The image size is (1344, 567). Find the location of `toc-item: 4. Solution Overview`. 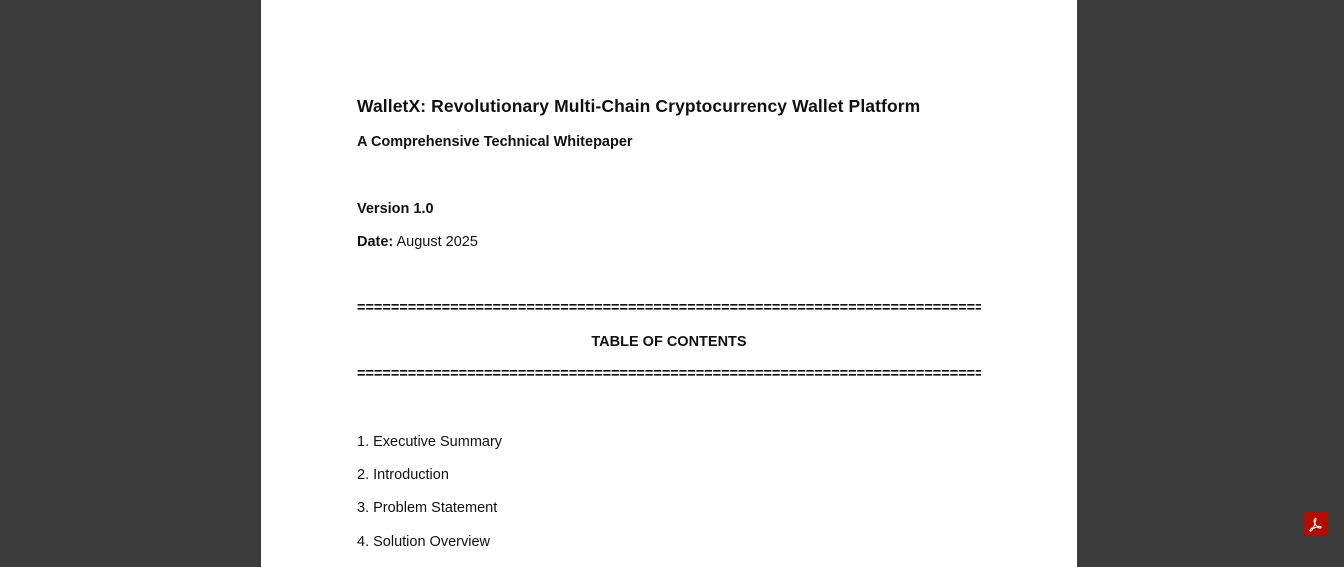

toc-item: 4. Solution Overview is located at coordinates (423, 542).